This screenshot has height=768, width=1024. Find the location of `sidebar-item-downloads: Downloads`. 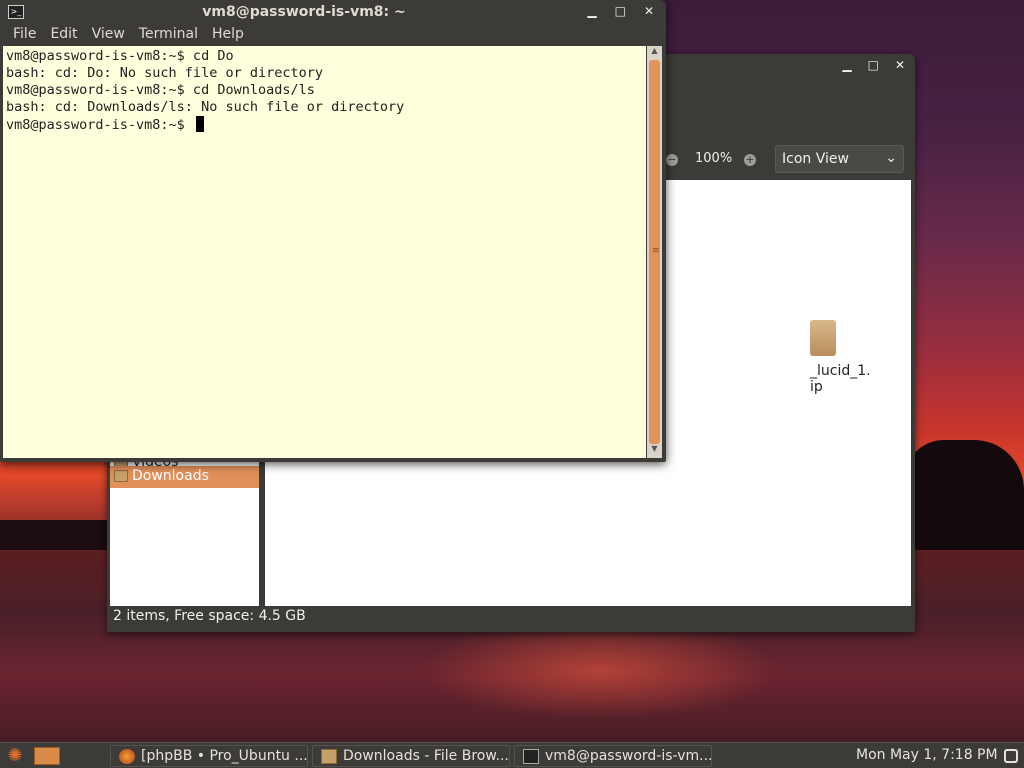

sidebar-item-downloads: Downloads is located at coordinates (184, 477).